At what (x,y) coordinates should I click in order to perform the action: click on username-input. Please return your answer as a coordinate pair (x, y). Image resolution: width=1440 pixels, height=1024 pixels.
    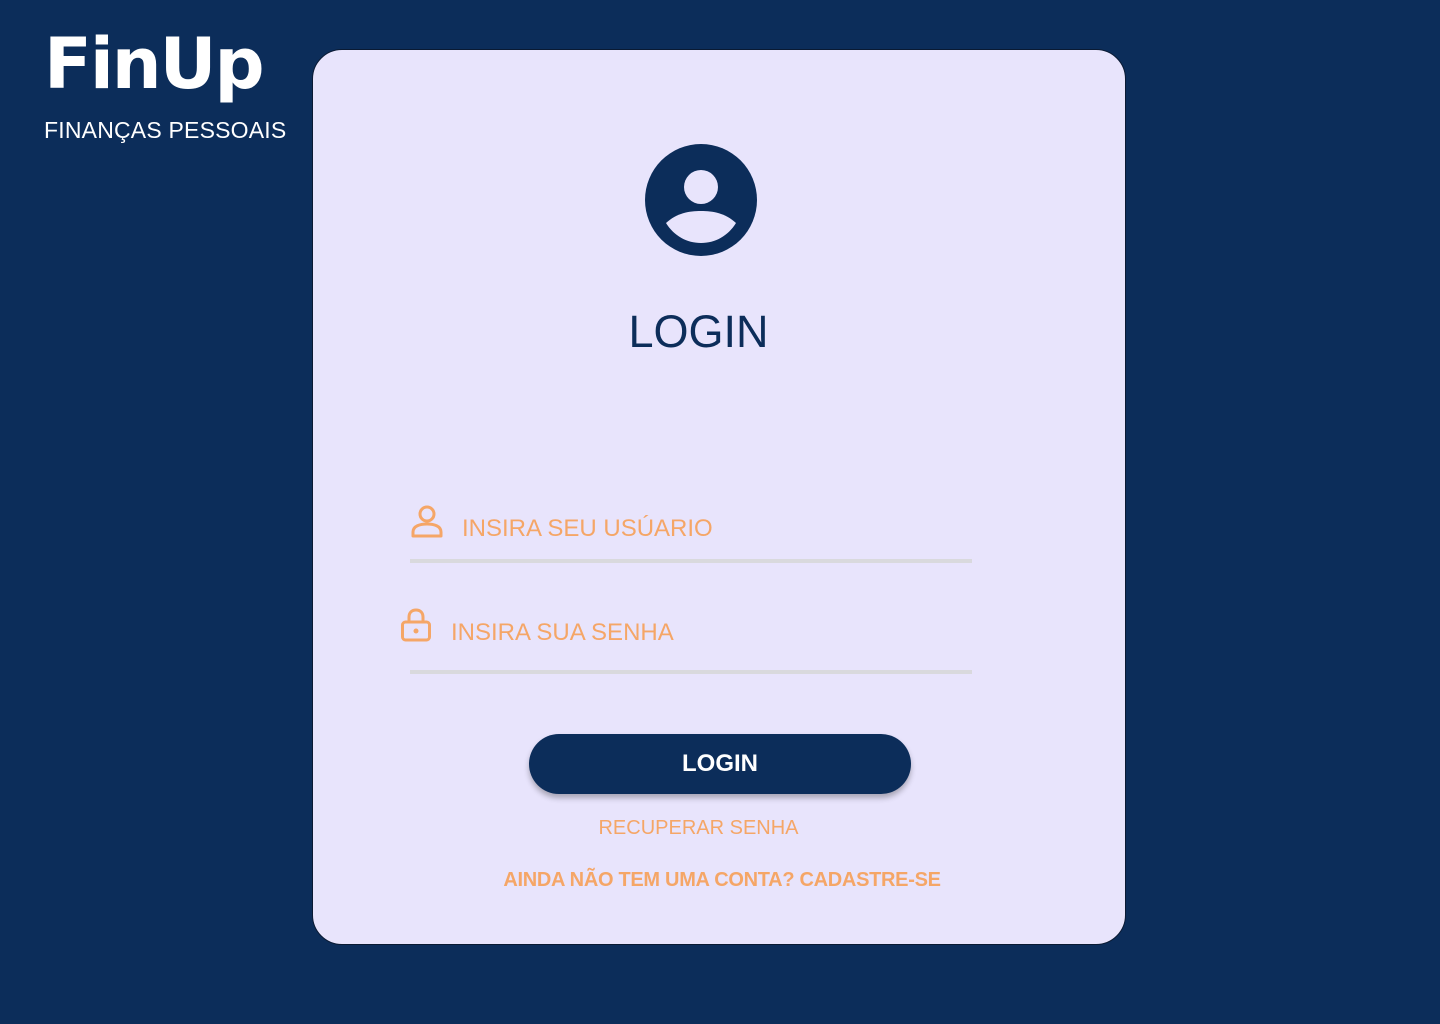
    Looking at the image, I should click on (712, 529).